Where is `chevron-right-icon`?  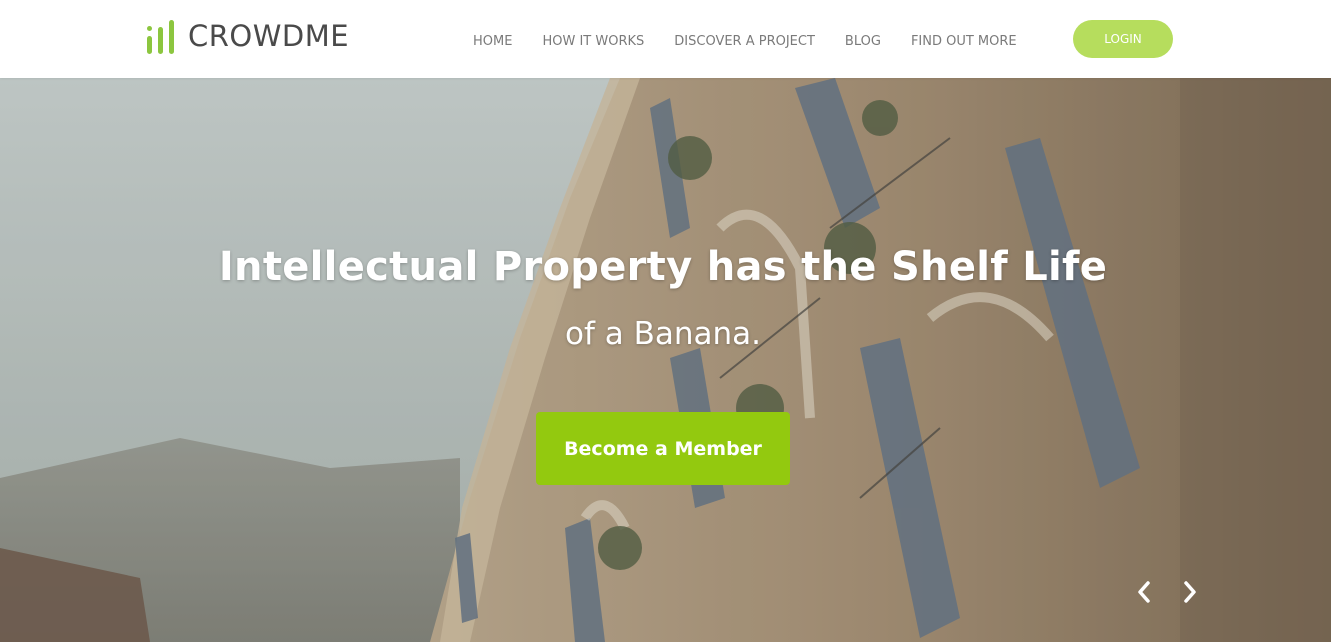 chevron-right-icon is located at coordinates (1190, 592).